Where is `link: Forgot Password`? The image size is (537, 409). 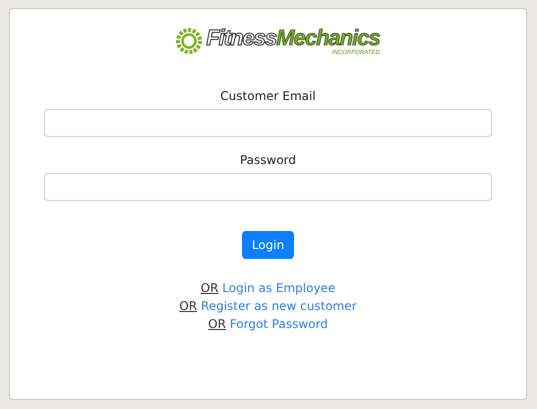
link: Forgot Password is located at coordinates (279, 324).